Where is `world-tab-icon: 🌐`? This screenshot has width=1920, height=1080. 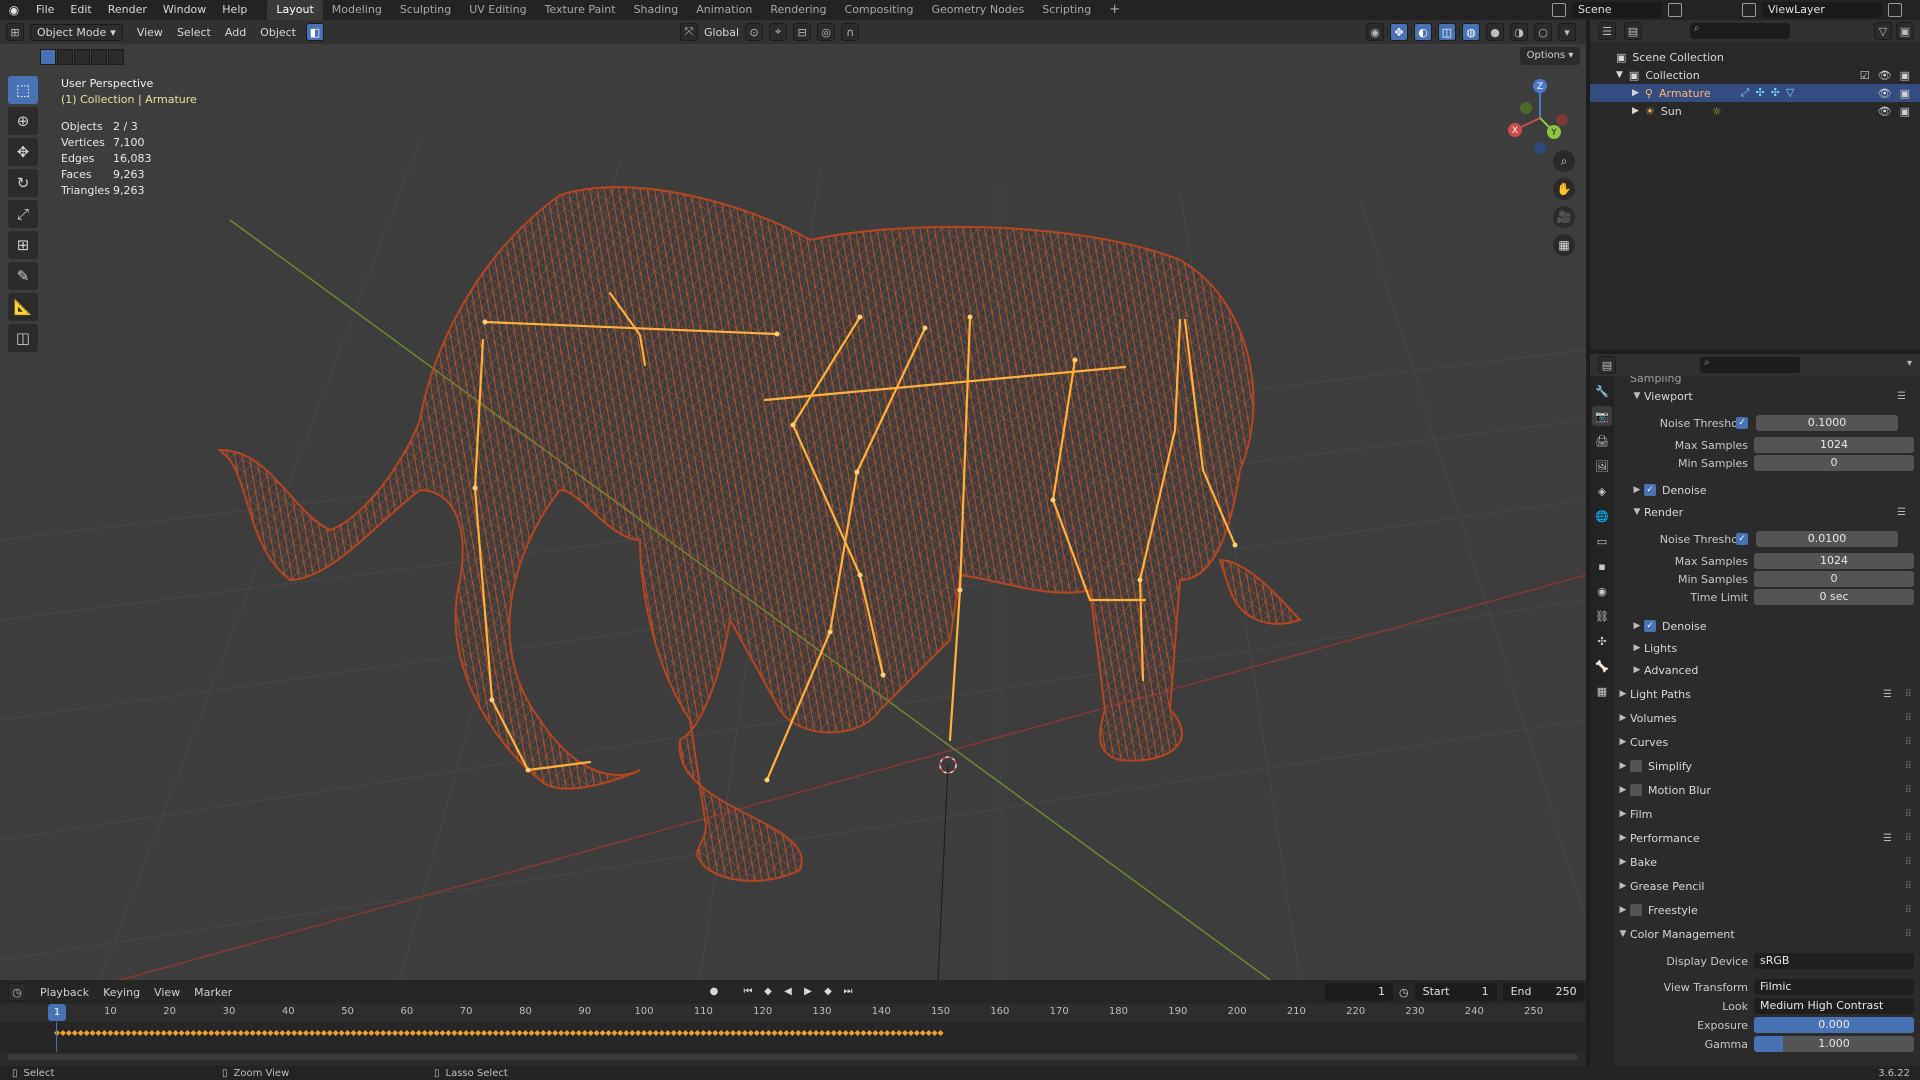 world-tab-icon: 🌐 is located at coordinates (1602, 516).